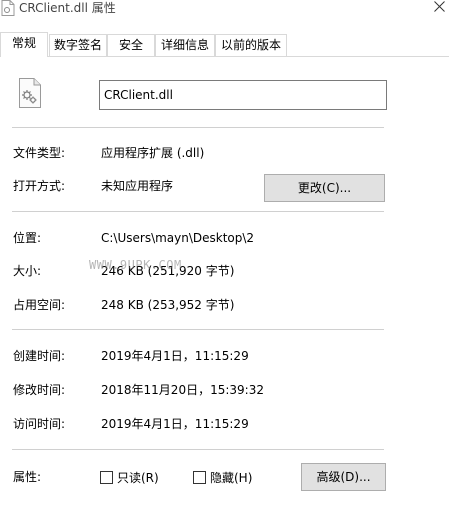 This screenshot has height=532, width=449. What do you see at coordinates (168, 305) in the screenshot?
I see `size-on-disk-value: 248 KB (253,952 字节)` at bounding box center [168, 305].